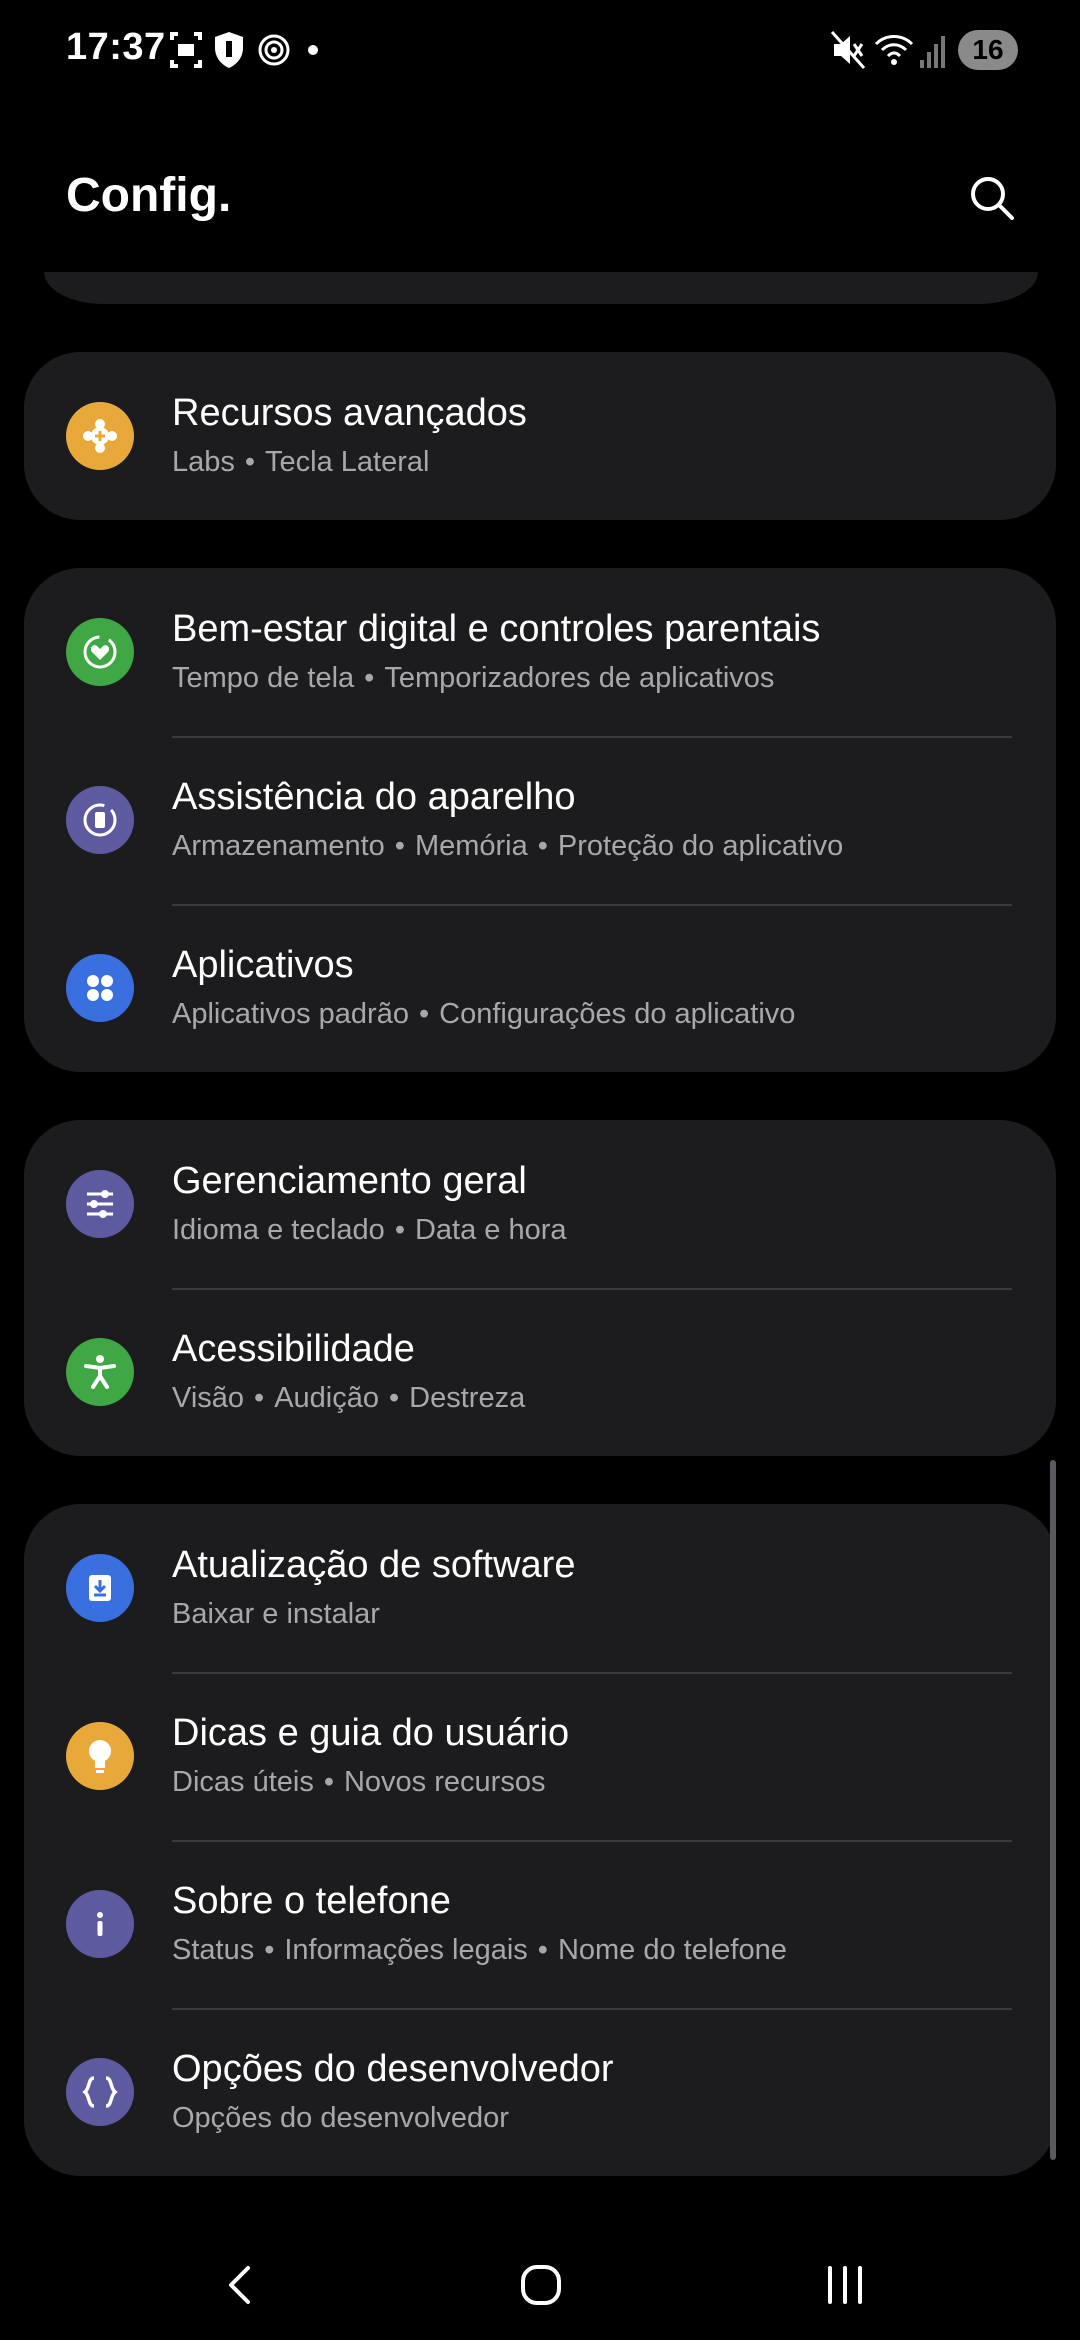 This screenshot has width=1080, height=2340. What do you see at coordinates (100, 2092) in the screenshot?
I see `braces-icon` at bounding box center [100, 2092].